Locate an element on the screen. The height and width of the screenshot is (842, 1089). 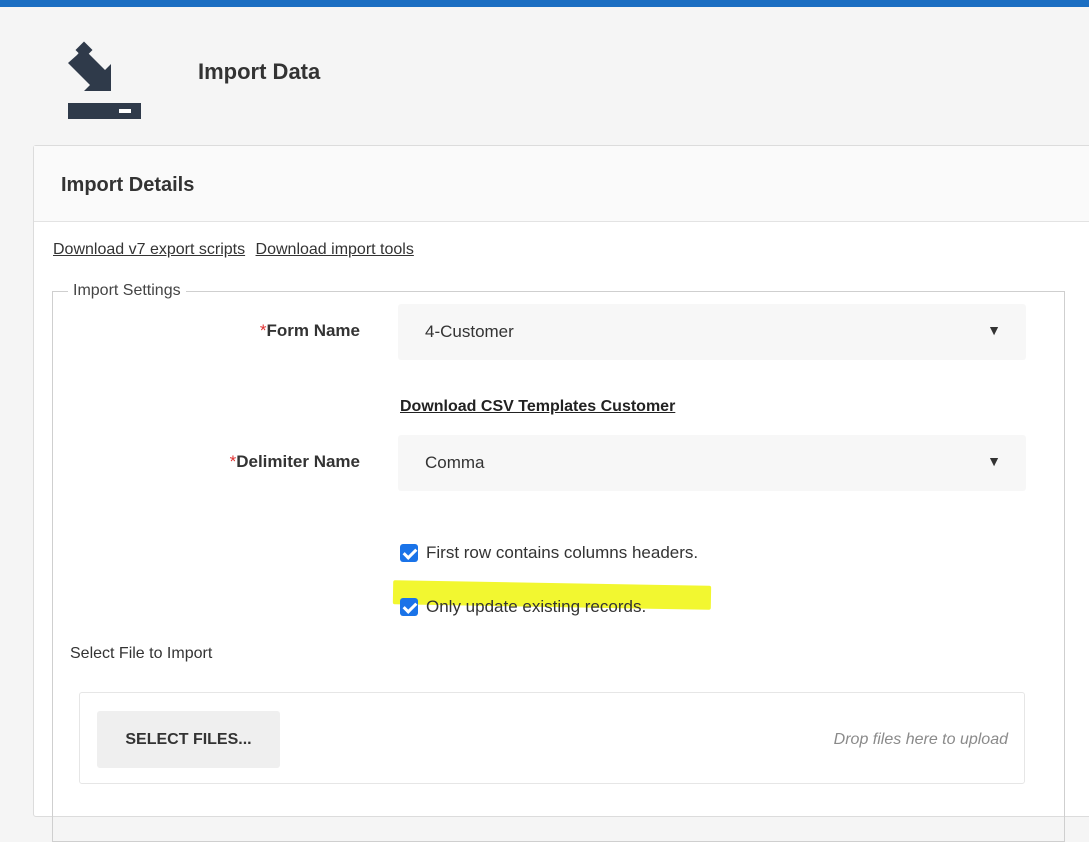
delimiter-name-value: Comma is located at coordinates (455, 462).